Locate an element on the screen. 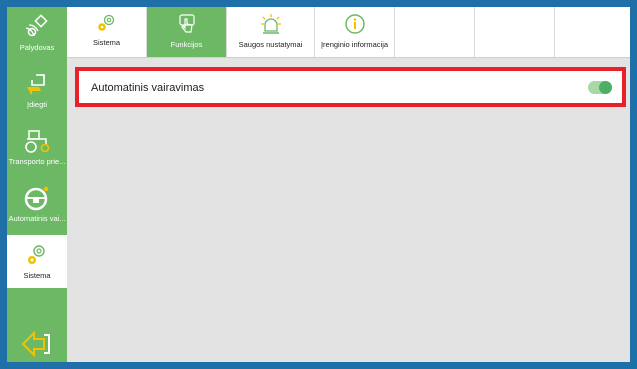  tab-irenginio-informacija: Įrenginio informacija is located at coordinates (355, 32).